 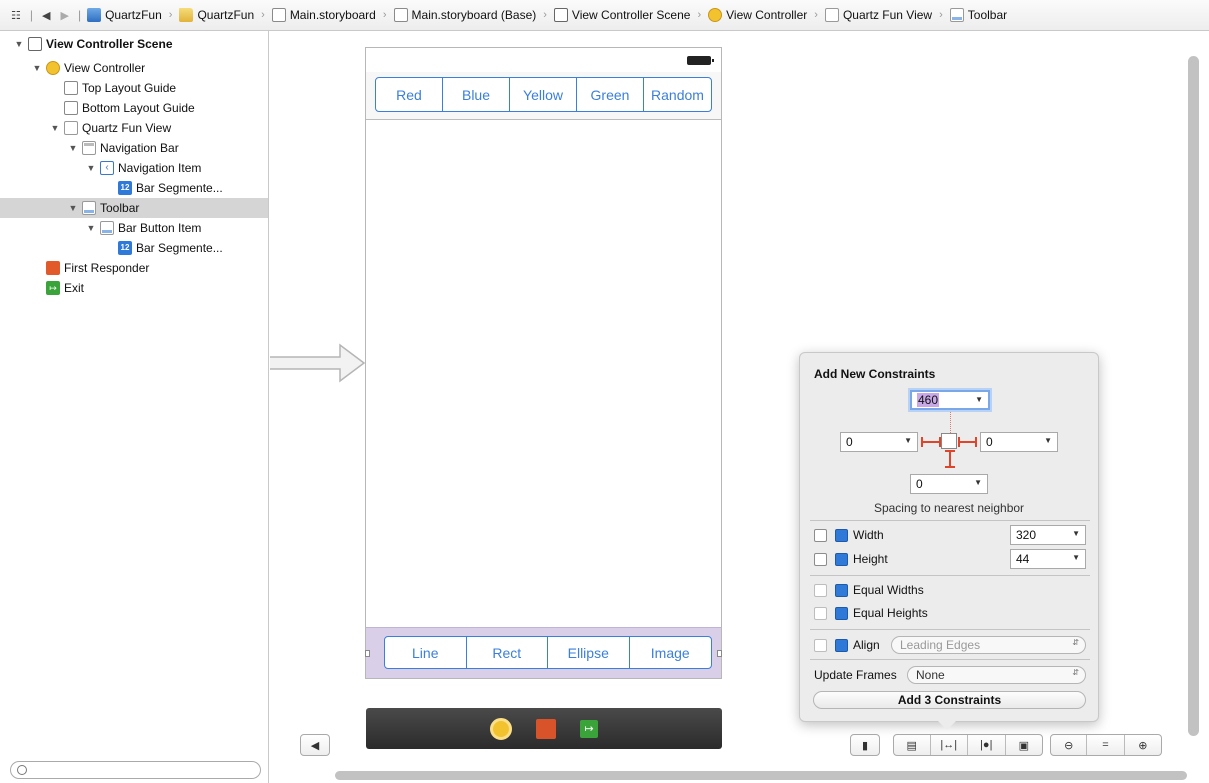 I want to click on top-spacing-field: 460 ▼, so click(x=950, y=400).